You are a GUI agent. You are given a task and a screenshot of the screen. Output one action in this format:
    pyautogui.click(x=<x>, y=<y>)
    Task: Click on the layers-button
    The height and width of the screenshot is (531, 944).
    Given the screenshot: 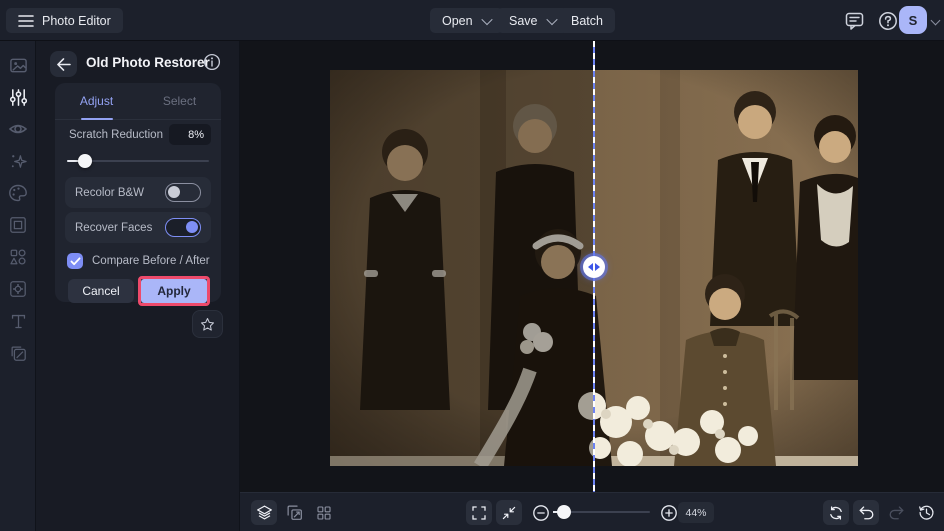 What is the action you would take?
    pyautogui.click(x=264, y=512)
    